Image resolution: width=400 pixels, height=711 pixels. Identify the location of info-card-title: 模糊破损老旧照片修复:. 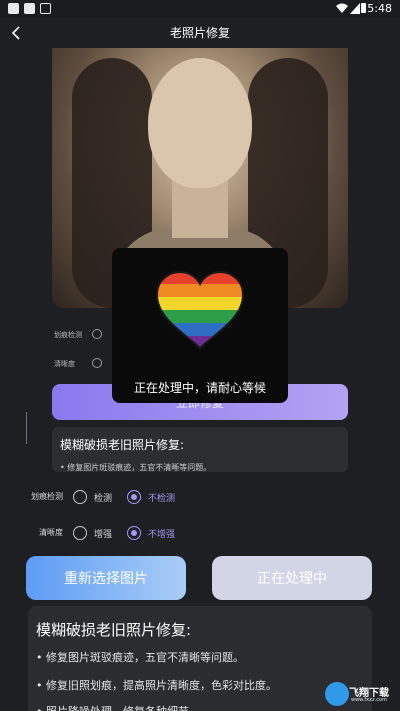
(114, 630).